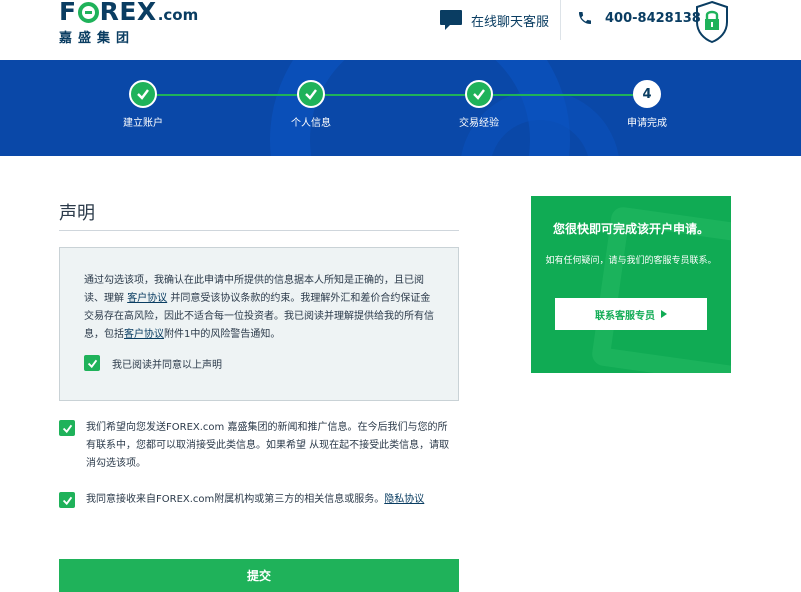 The image size is (801, 592). I want to click on step-application-complete: 4 申请完成, so click(647, 104).